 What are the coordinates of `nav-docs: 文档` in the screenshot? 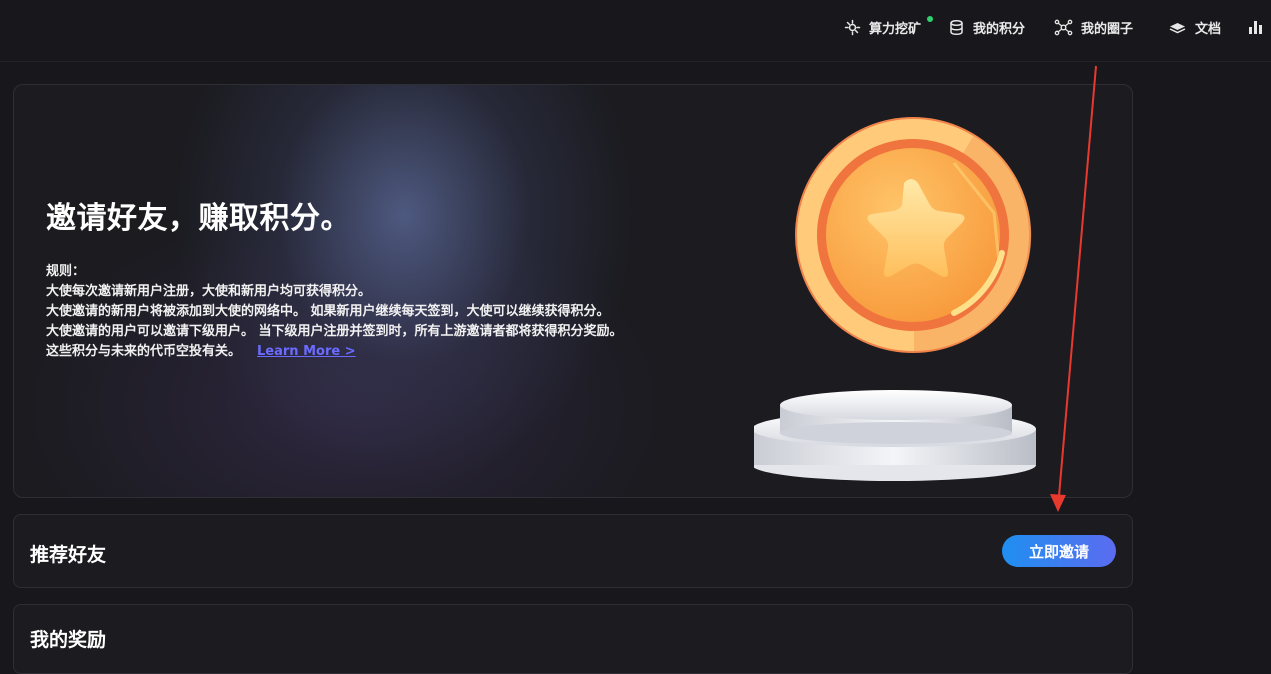 It's located at (1194, 27).